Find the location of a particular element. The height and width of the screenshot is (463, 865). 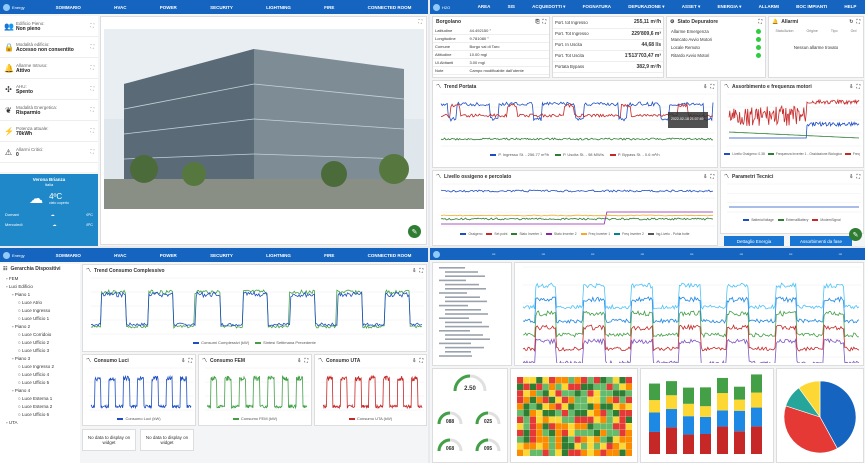

legend-item: Stato Inverter 1 is located at coordinates (526, 234).